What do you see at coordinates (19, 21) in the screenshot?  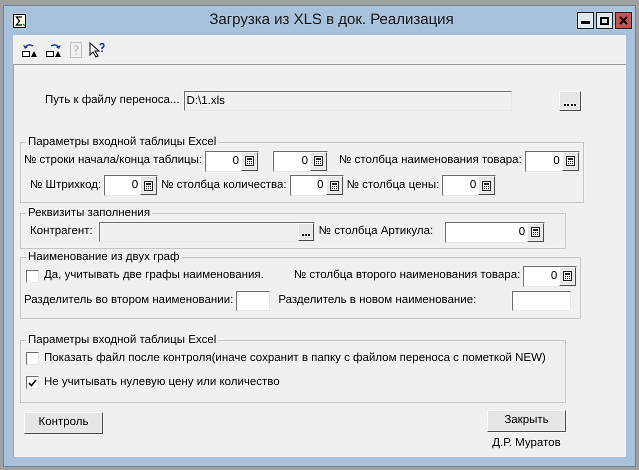 I see `sigma-icon` at bounding box center [19, 21].